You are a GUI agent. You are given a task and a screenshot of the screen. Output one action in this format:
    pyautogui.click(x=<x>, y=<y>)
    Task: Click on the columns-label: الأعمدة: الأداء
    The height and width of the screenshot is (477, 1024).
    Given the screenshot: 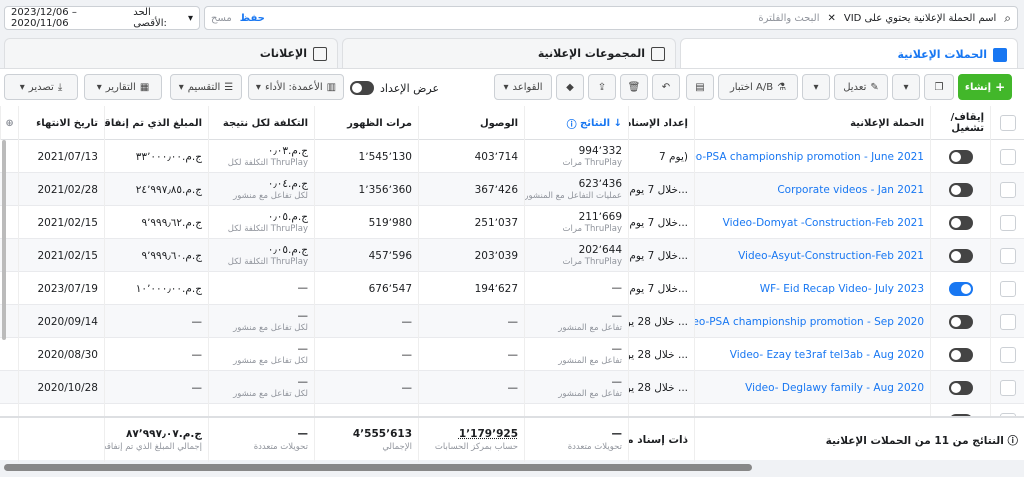 What is the action you would take?
    pyautogui.click(x=293, y=87)
    